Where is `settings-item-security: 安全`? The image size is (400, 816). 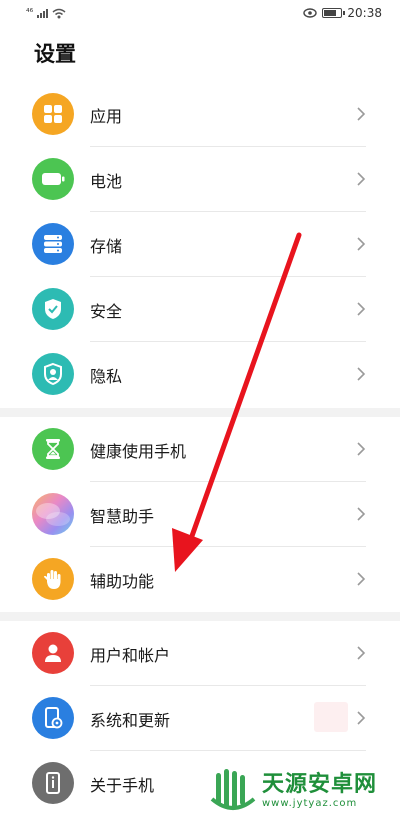 settings-item-security: 安全 is located at coordinates (200, 309).